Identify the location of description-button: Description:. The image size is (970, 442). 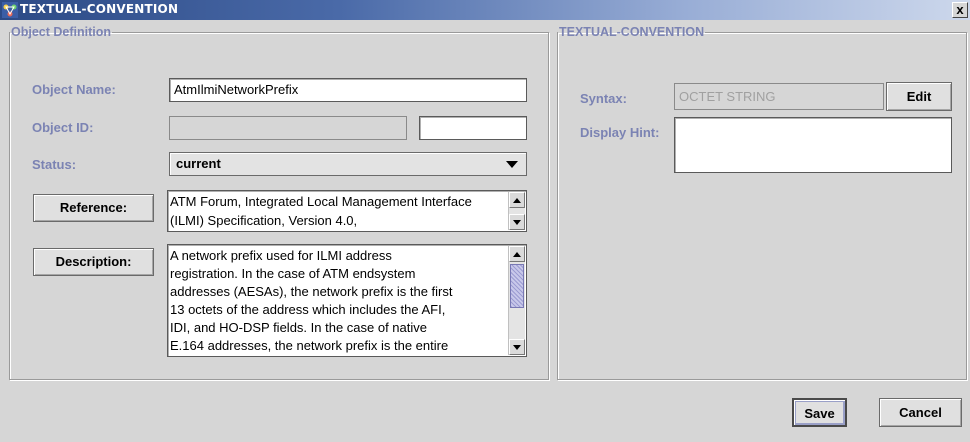
(93, 262).